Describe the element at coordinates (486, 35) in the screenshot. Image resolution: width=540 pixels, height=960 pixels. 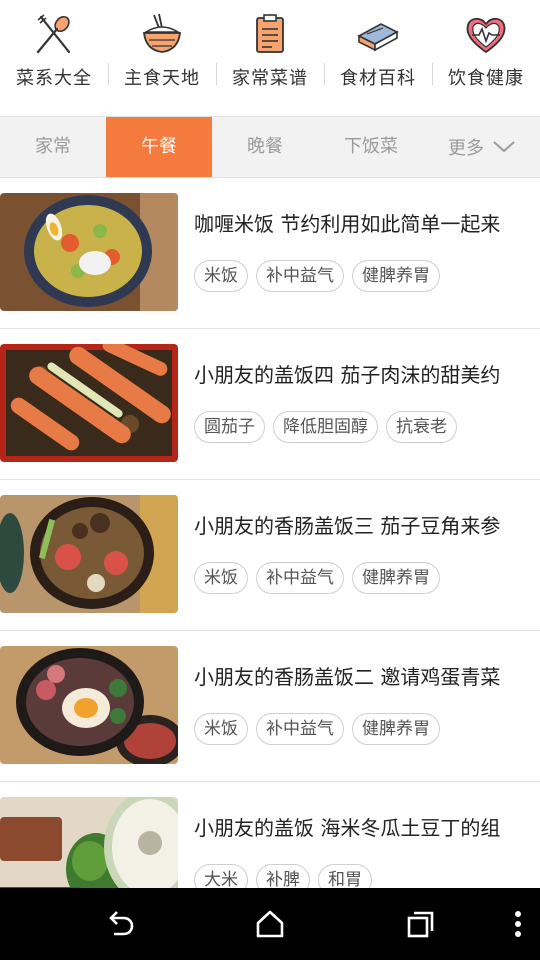
I see `heart-health-icon` at that location.